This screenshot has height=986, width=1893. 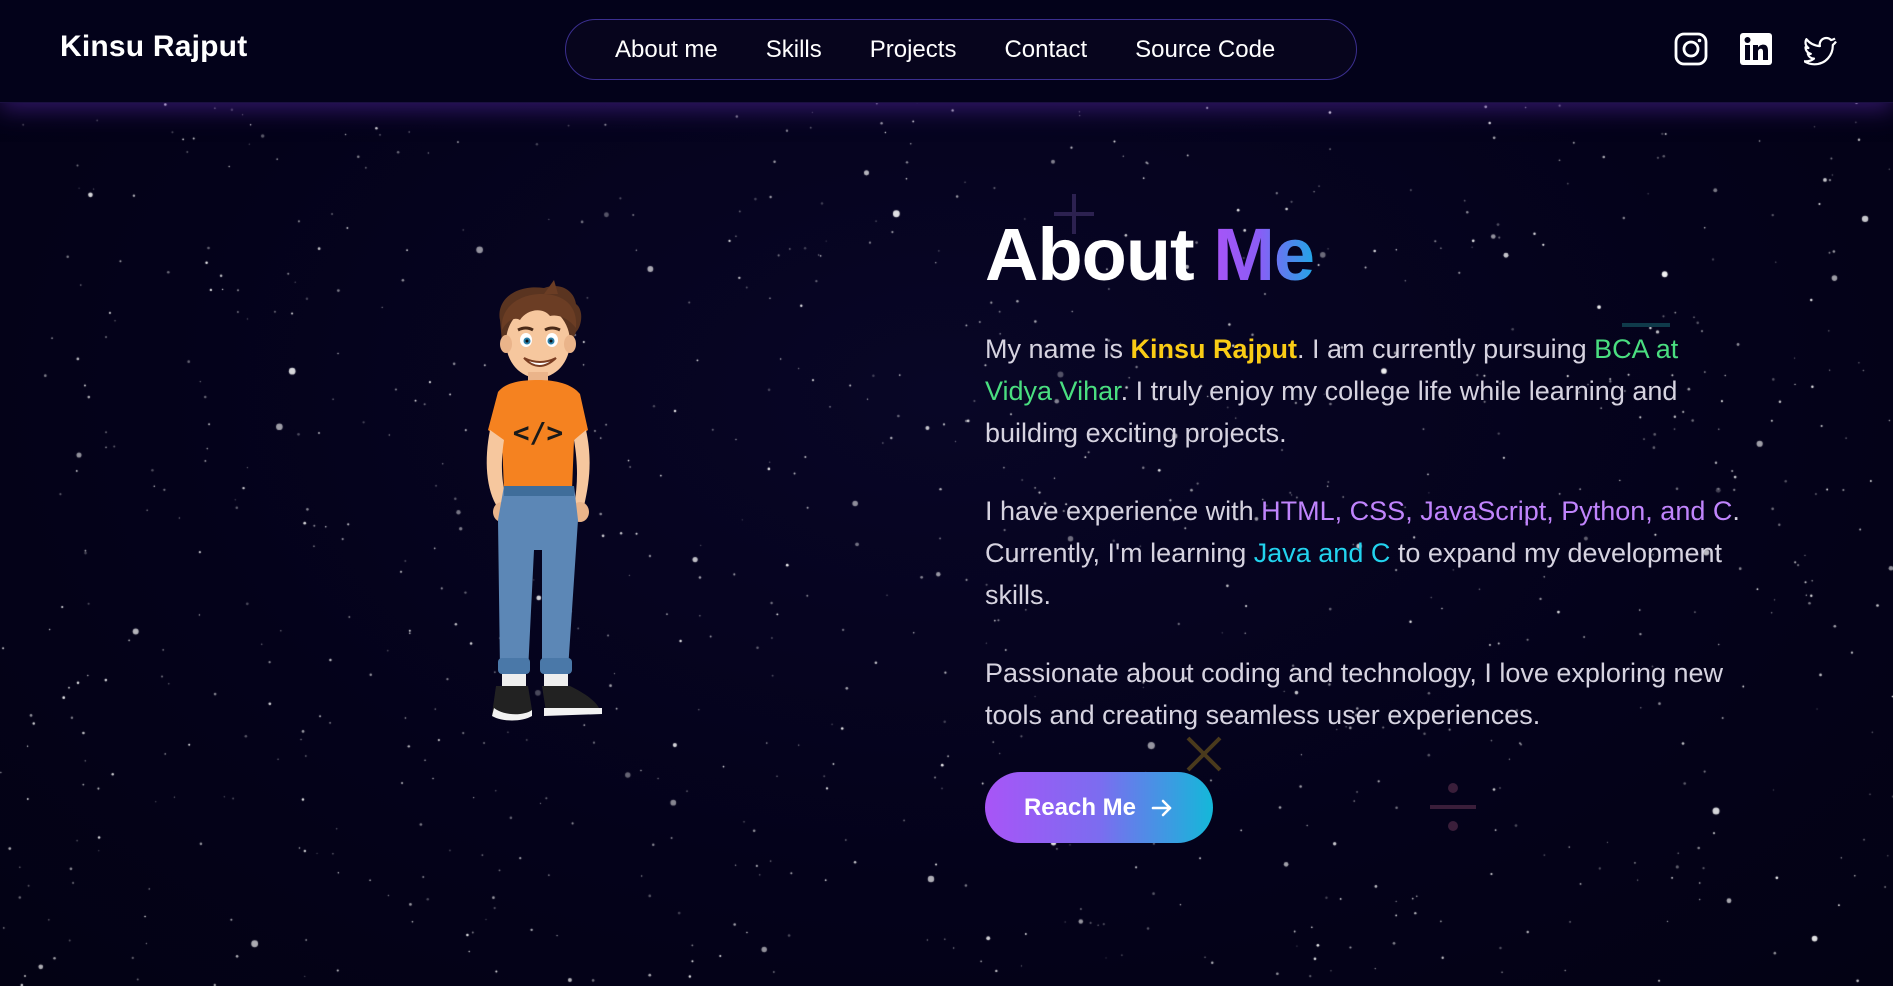 What do you see at coordinates (538, 432) in the screenshot?
I see `shirt-code-symbol: </>` at bounding box center [538, 432].